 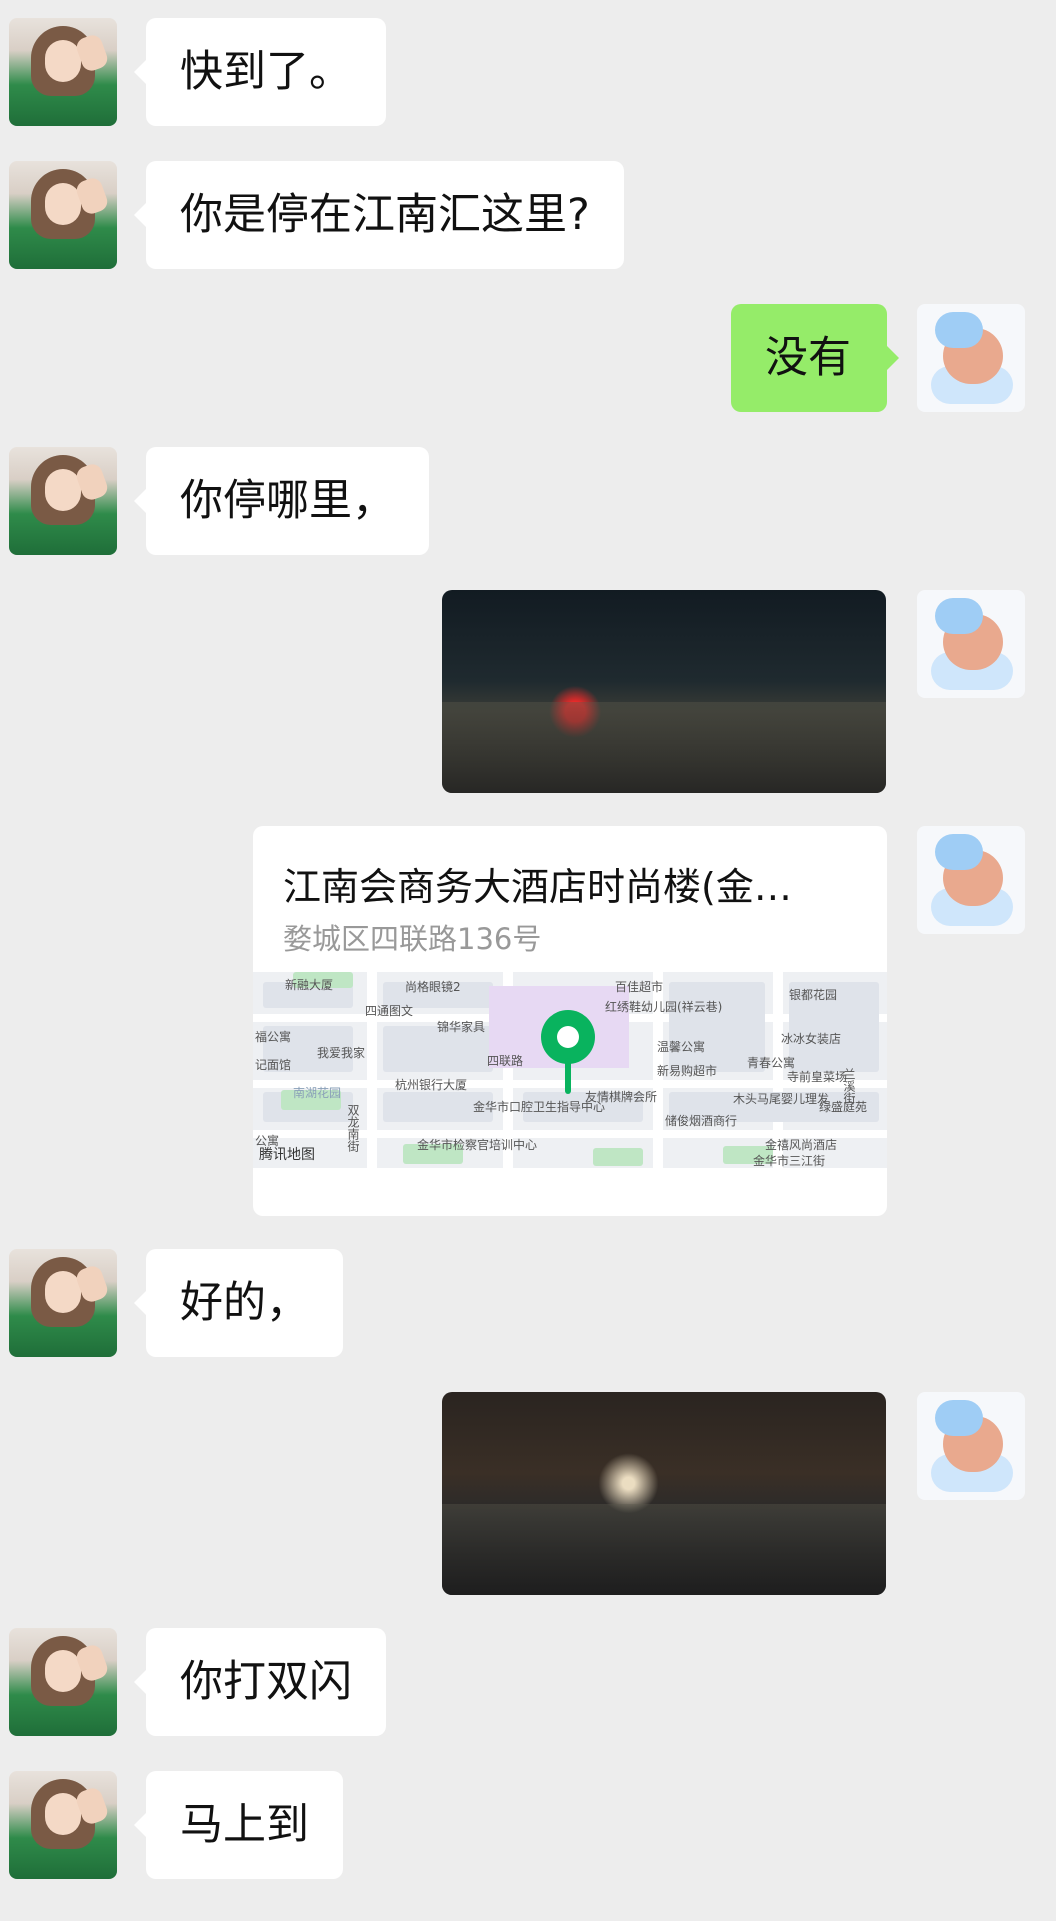 I want to click on map-poi-label: 金华市检察官培训中心, so click(x=477, y=1145).